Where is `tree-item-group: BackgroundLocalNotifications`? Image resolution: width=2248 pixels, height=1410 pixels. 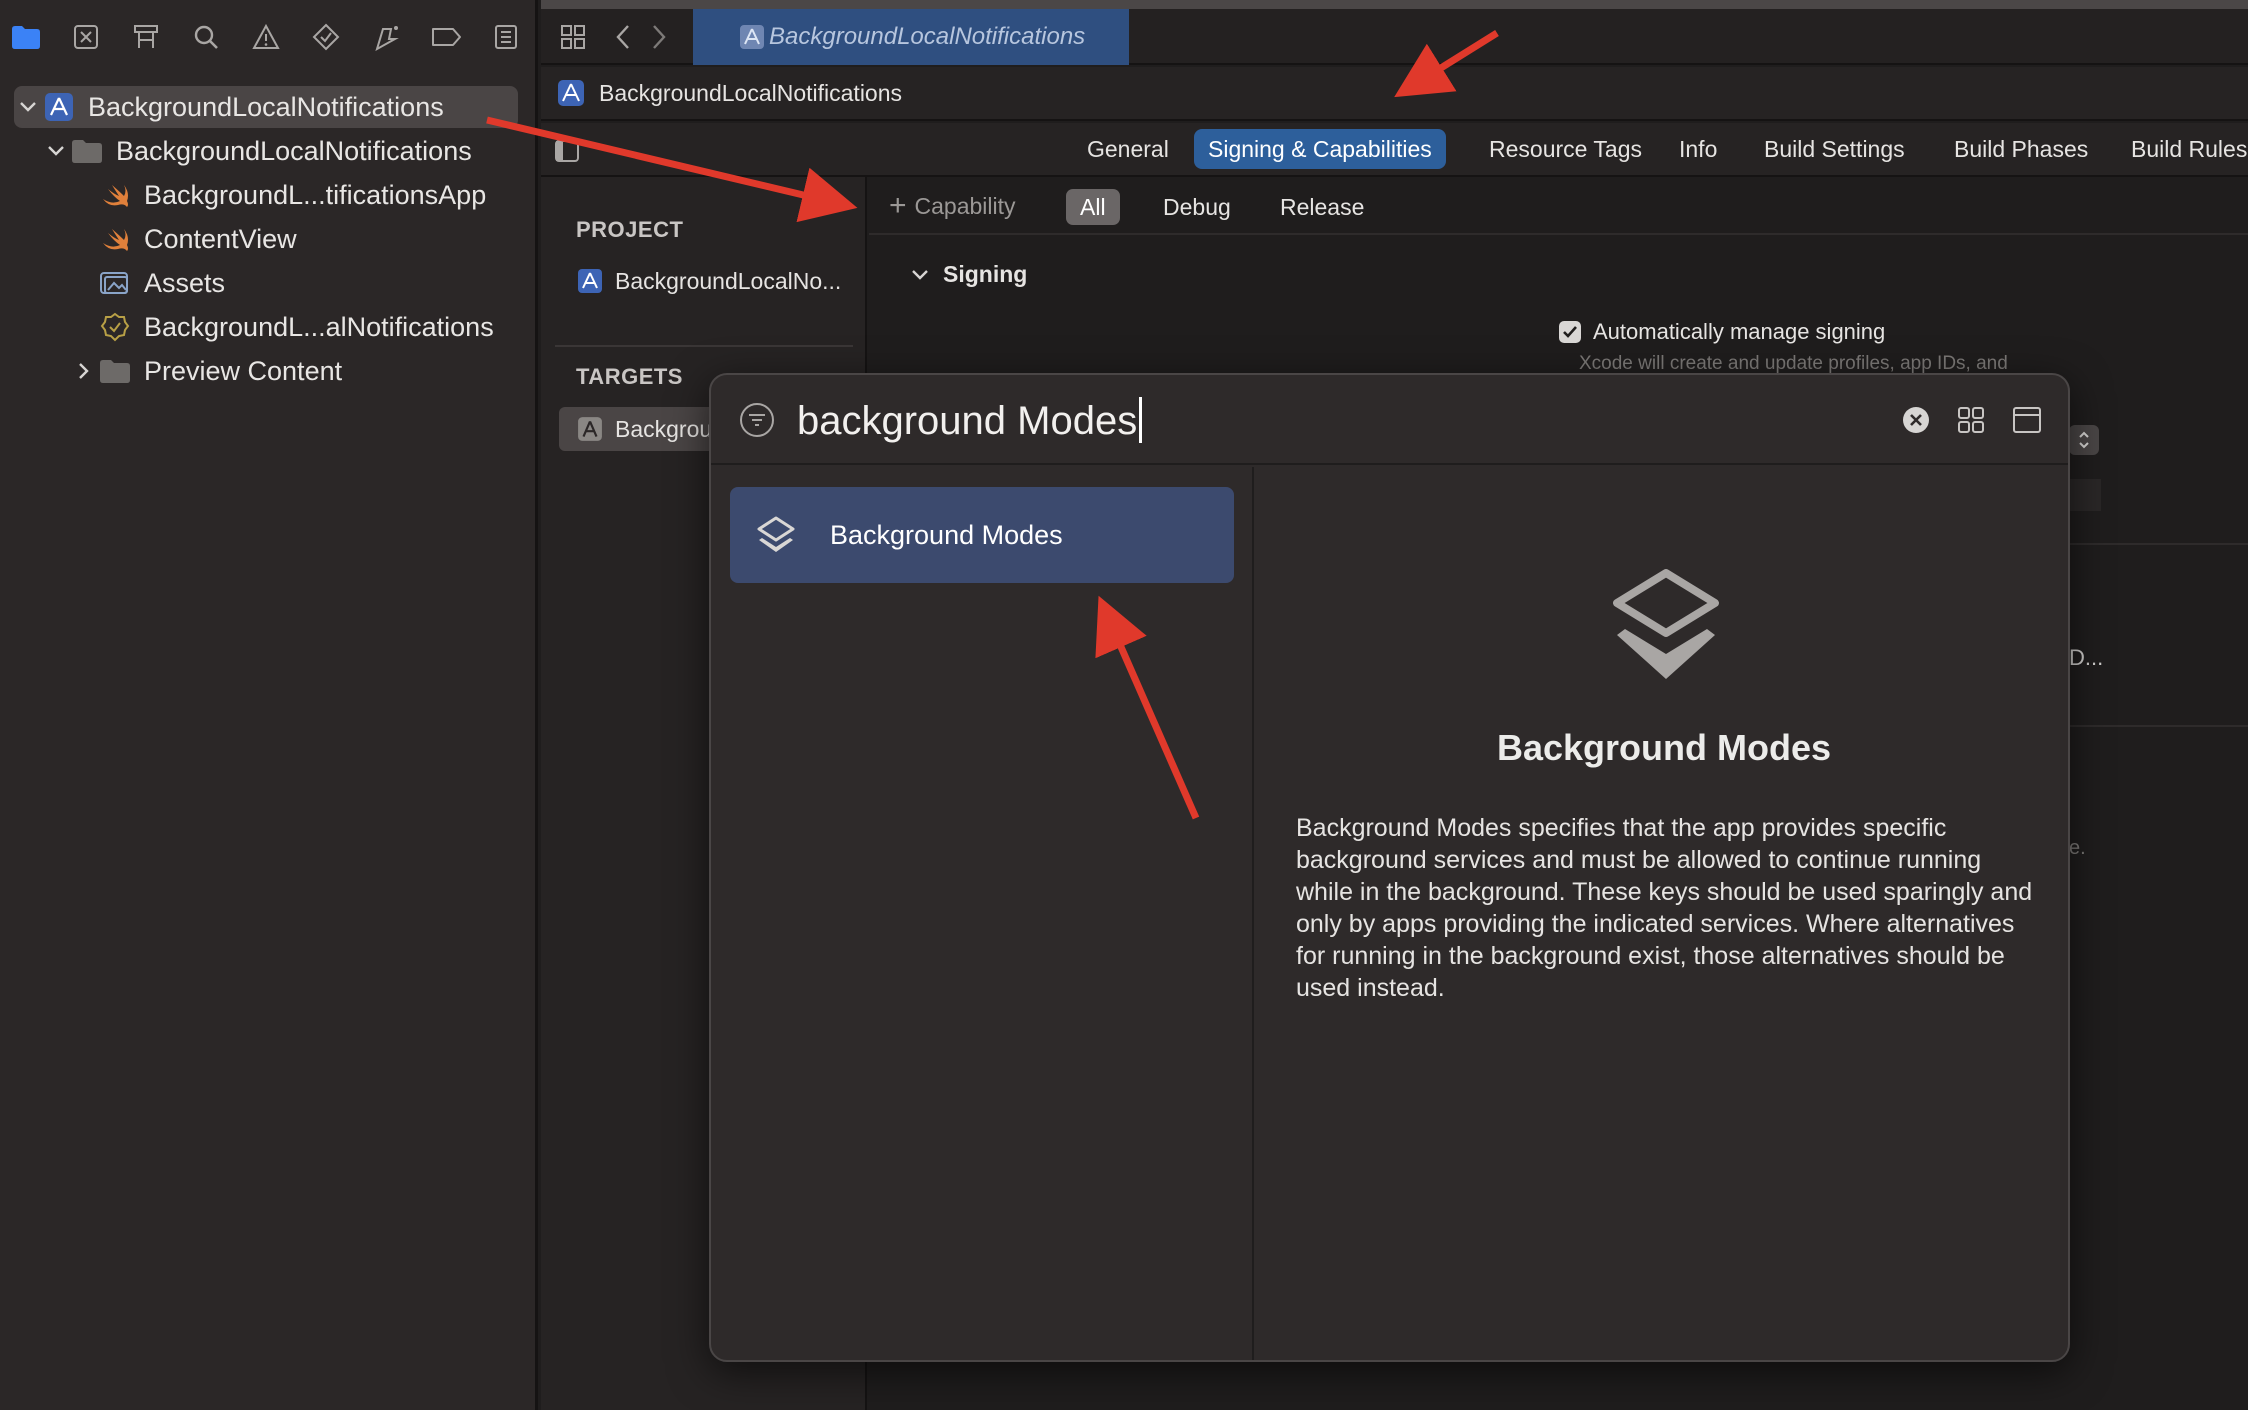
tree-item-group: BackgroundLocalNotifications is located at coordinates (266, 151).